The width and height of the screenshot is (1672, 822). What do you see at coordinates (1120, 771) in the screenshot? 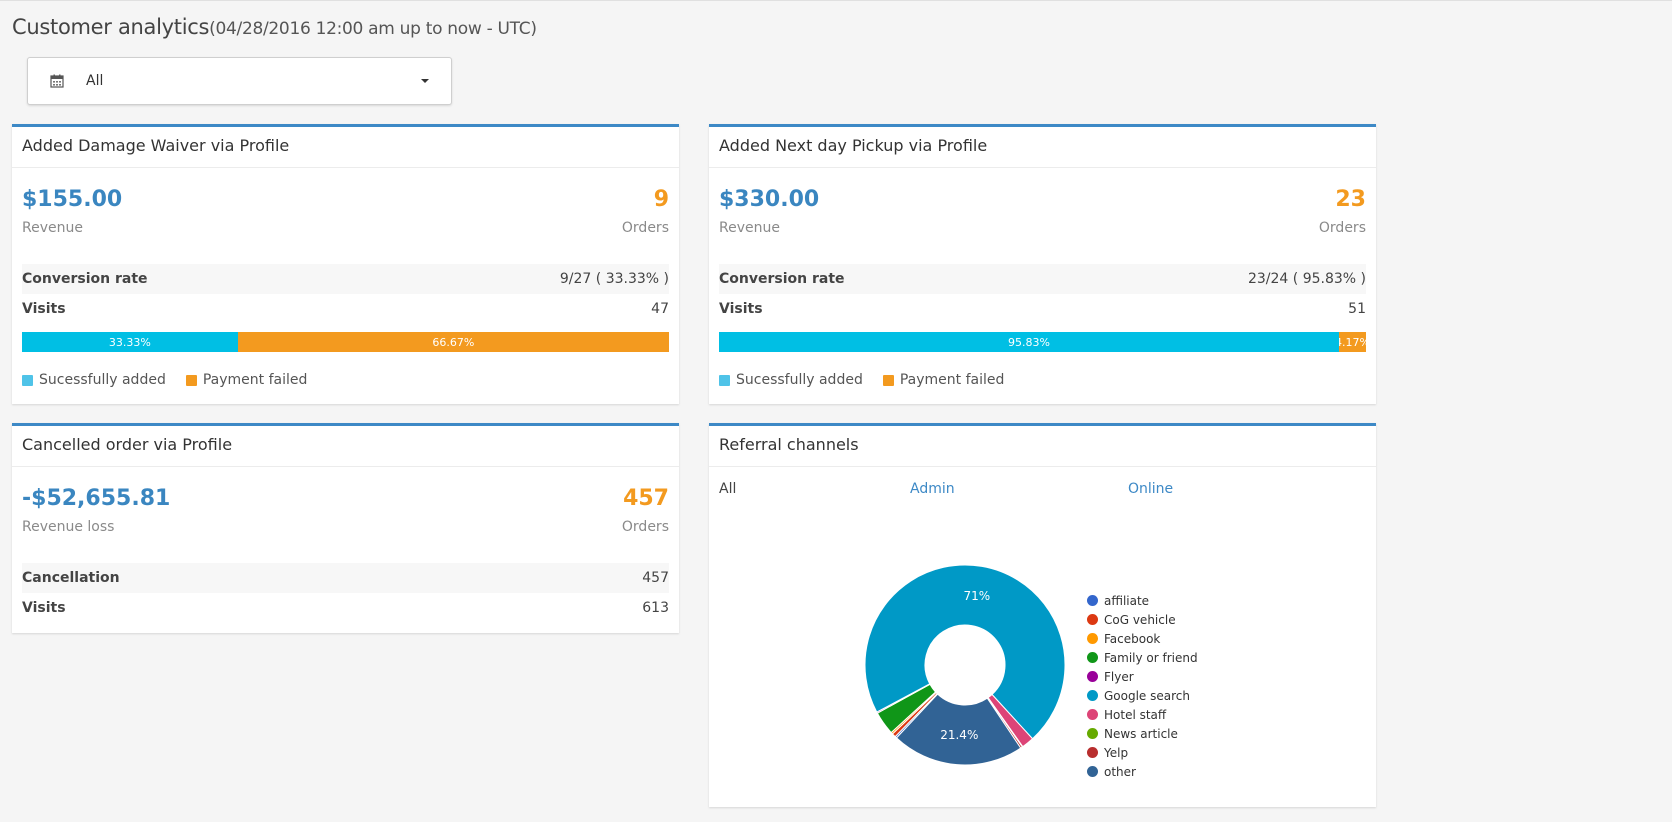
I see `legend-label: other` at bounding box center [1120, 771].